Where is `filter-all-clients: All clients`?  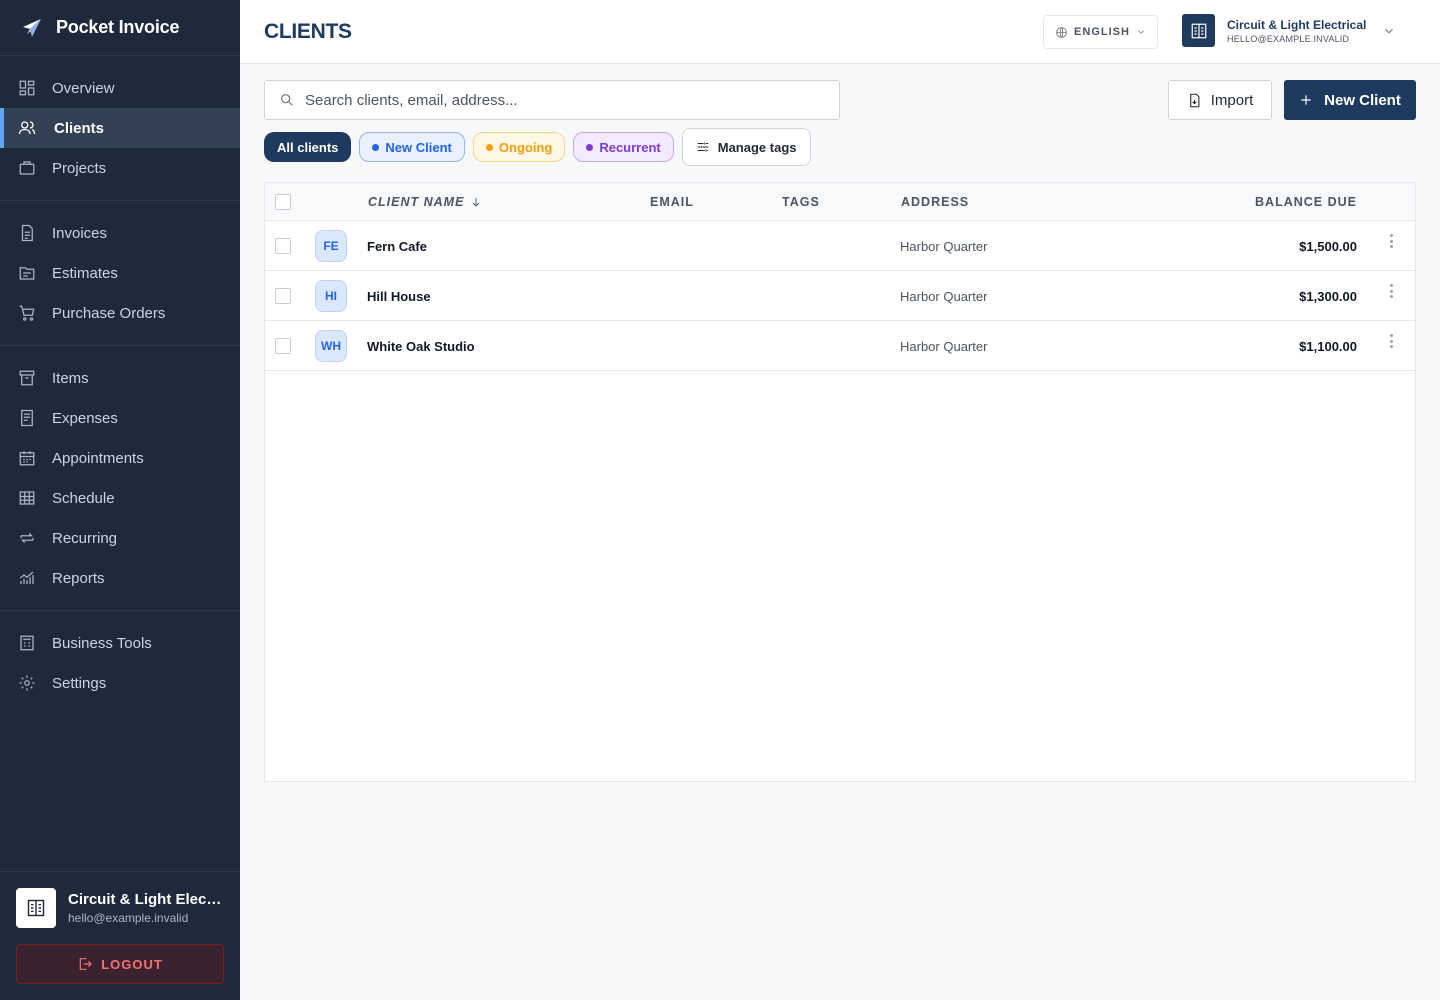
filter-all-clients: All clients is located at coordinates (308, 147).